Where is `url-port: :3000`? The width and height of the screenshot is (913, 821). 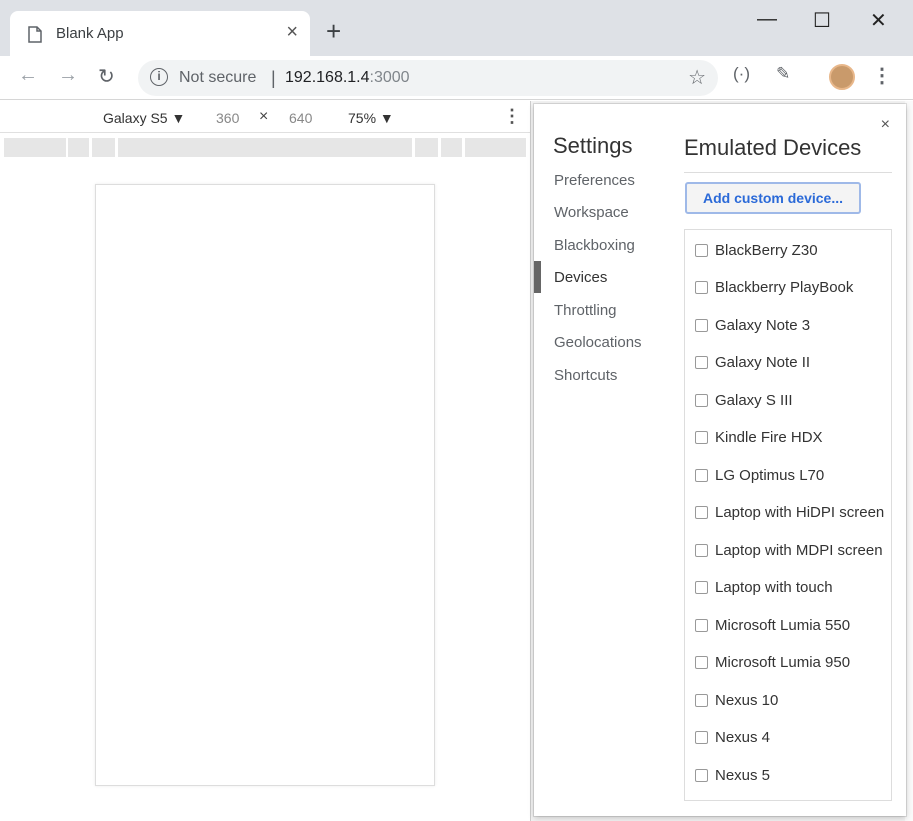 url-port: :3000 is located at coordinates (389, 77).